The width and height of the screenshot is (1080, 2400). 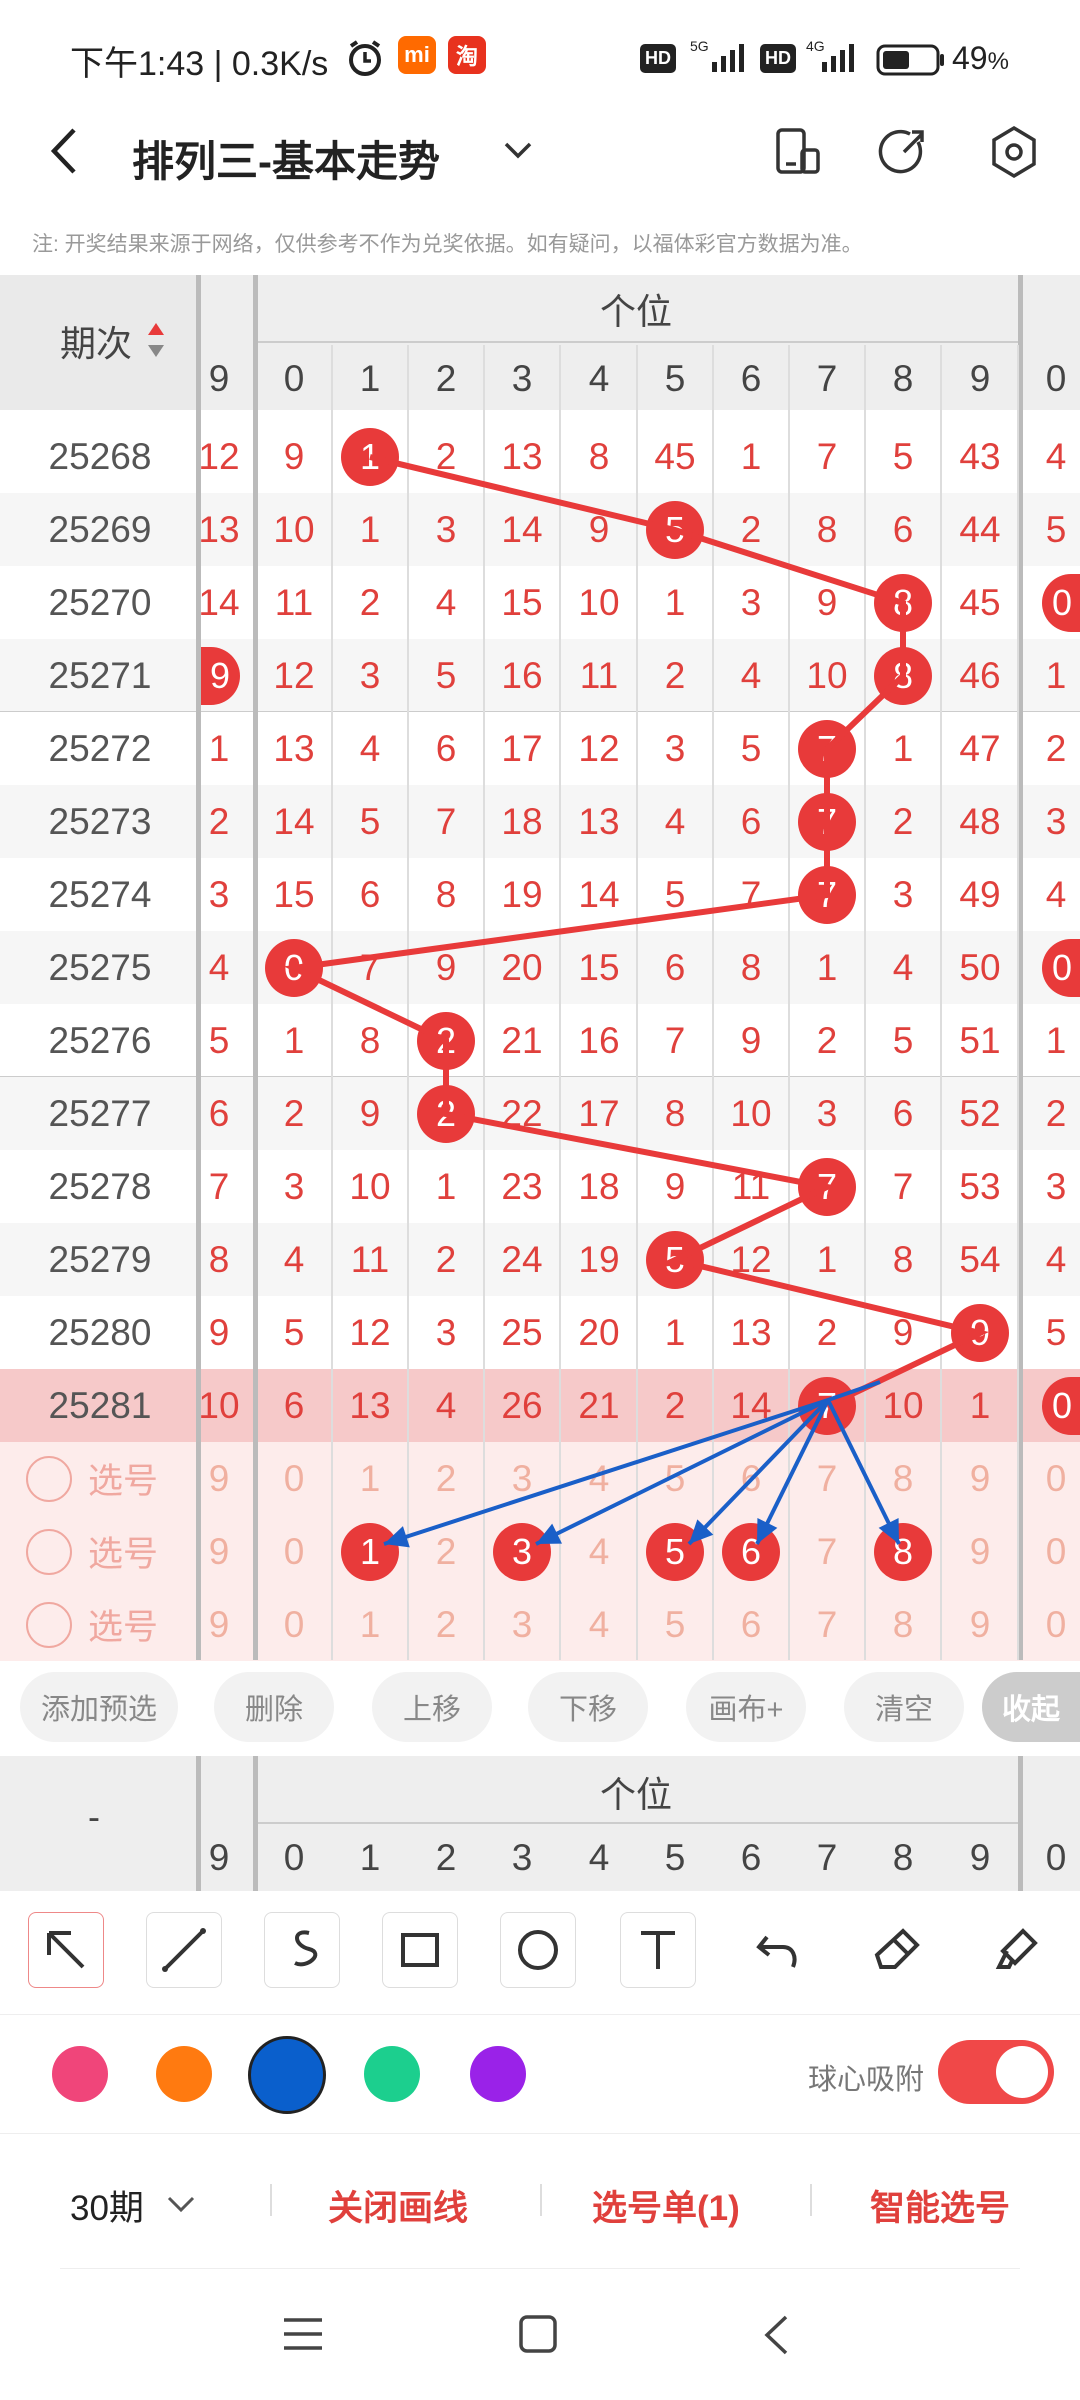 I want to click on phone-layout-icon, so click(x=796, y=152).